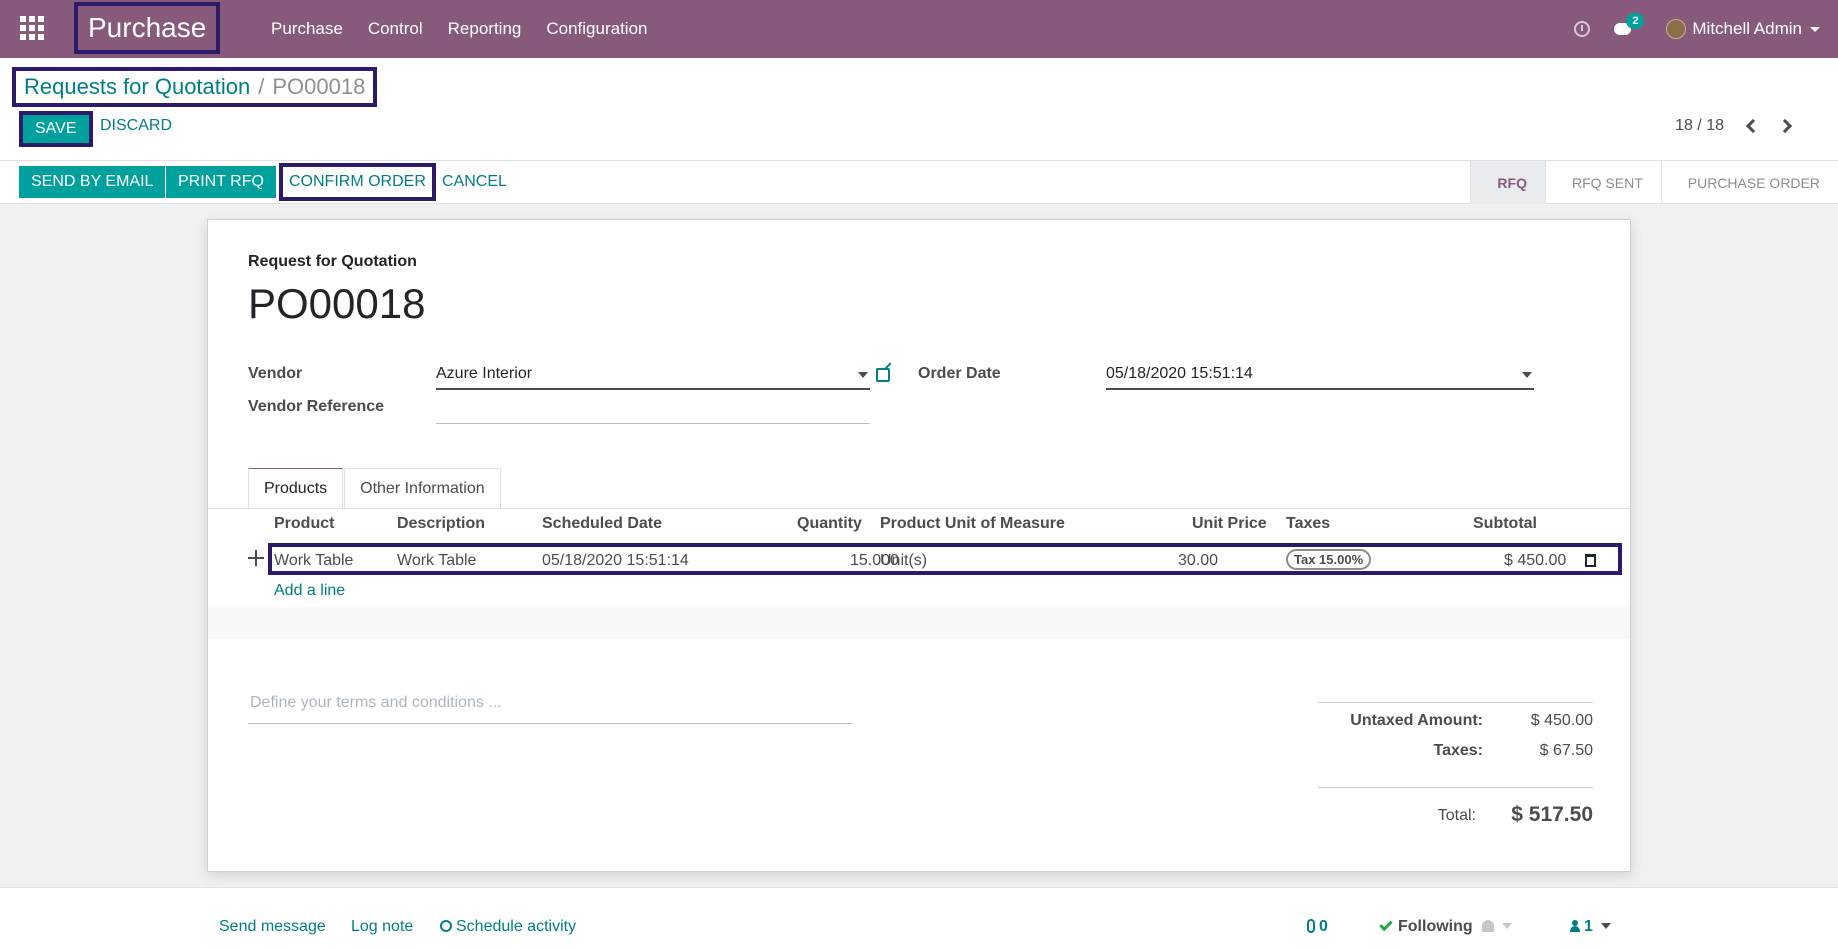 The width and height of the screenshot is (1838, 949). What do you see at coordinates (903, 561) in the screenshot?
I see `line-uom: Unit(s)` at bounding box center [903, 561].